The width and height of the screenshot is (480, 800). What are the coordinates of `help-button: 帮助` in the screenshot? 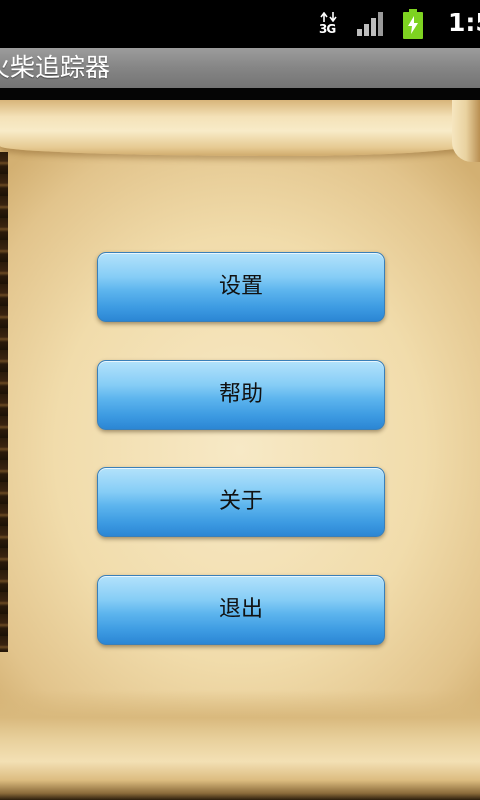 It's located at (241, 395).